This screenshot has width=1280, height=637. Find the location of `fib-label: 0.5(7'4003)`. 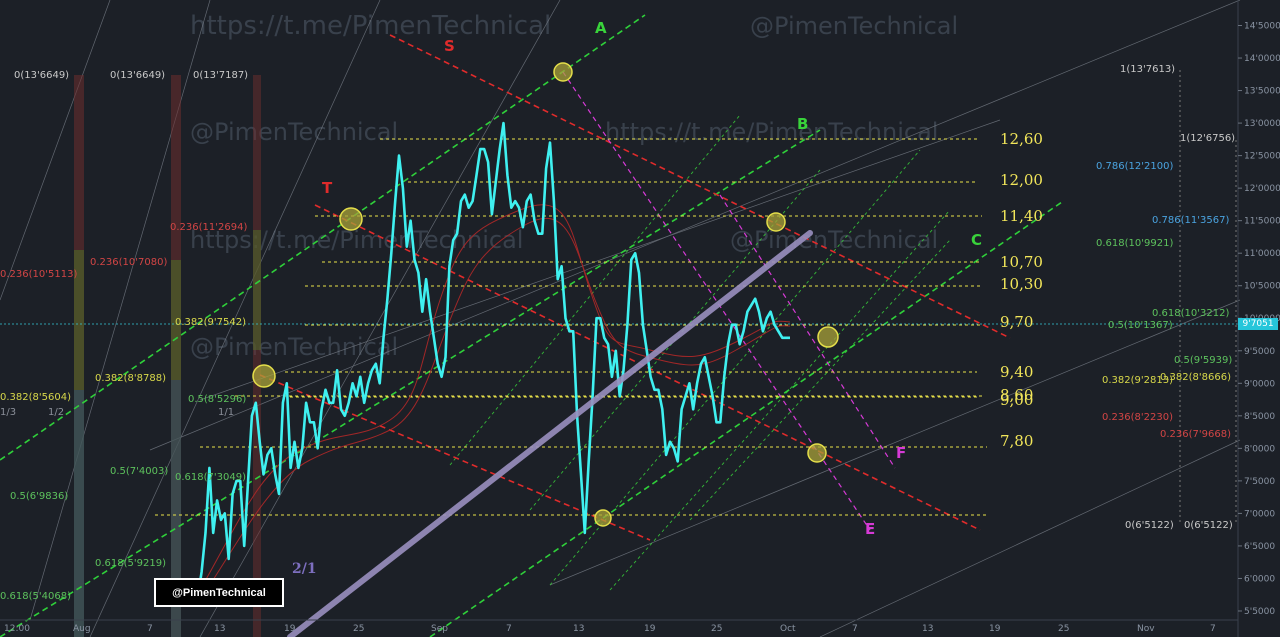

fib-label: 0.5(7'4003) is located at coordinates (139, 471).